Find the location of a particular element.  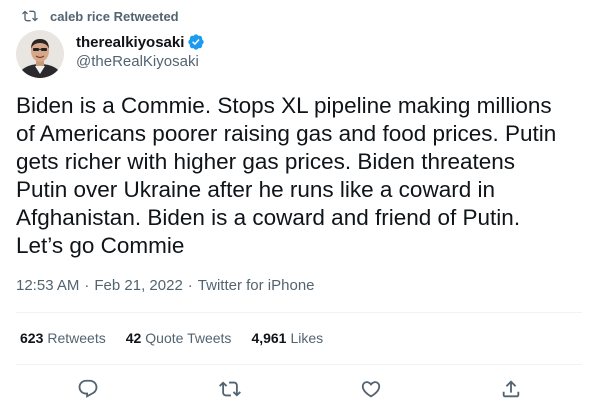

tweet-date: Feb 21, 2022 is located at coordinates (138, 285).